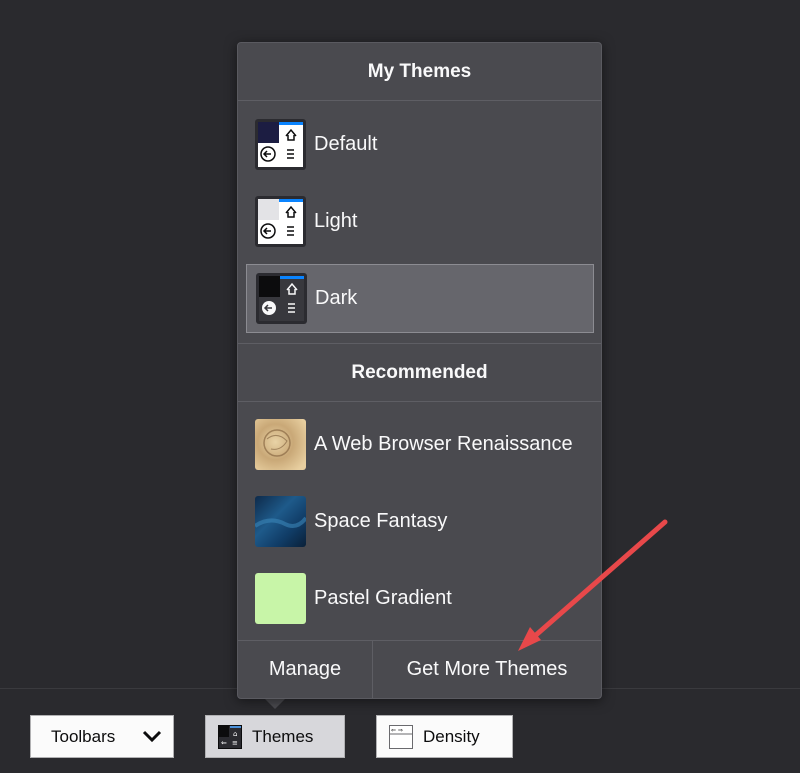 This screenshot has width=800, height=773. What do you see at coordinates (346, 144) in the screenshot?
I see `theme-label-default: Default` at bounding box center [346, 144].